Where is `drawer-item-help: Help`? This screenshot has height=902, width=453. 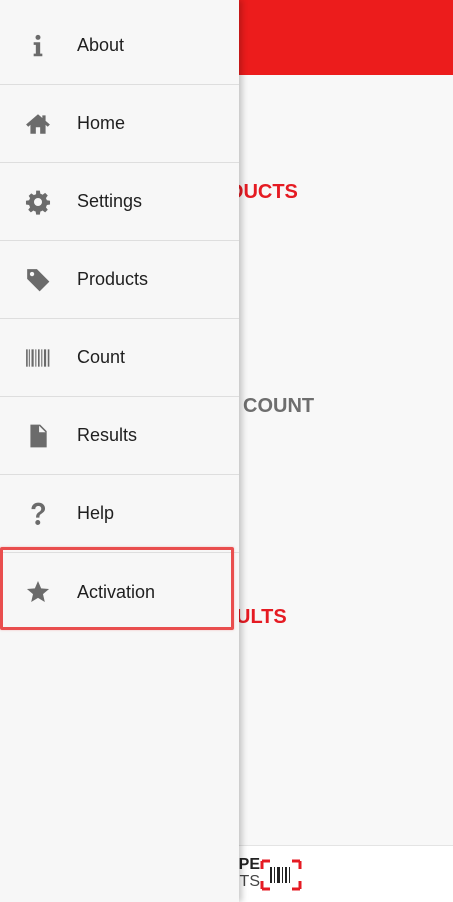
drawer-item-help: Help is located at coordinates (119, 514).